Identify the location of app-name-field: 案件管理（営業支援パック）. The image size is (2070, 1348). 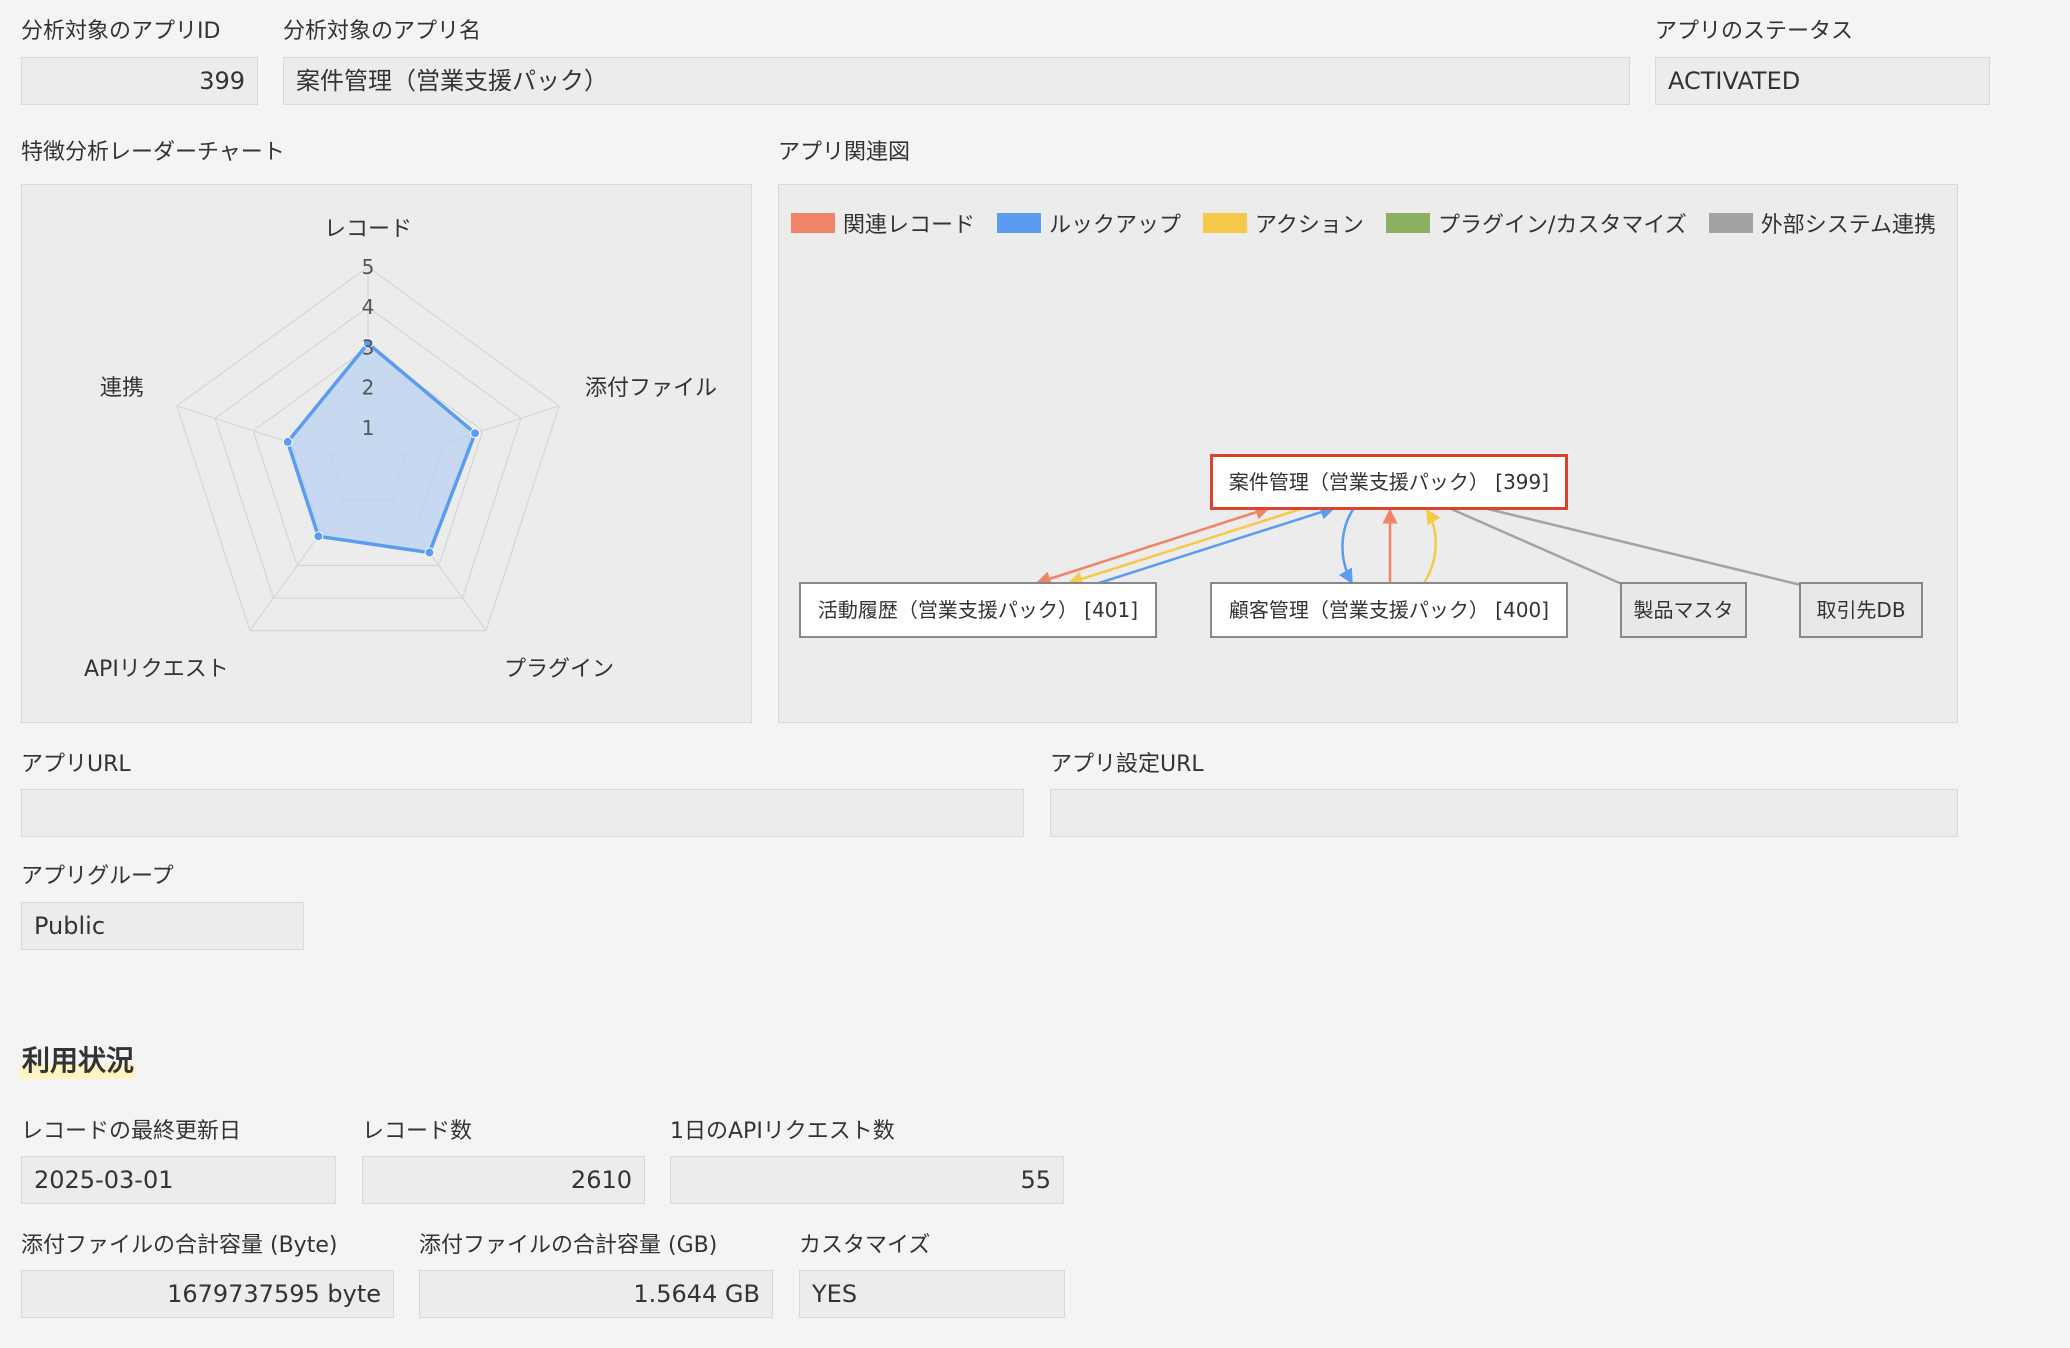
(956, 81).